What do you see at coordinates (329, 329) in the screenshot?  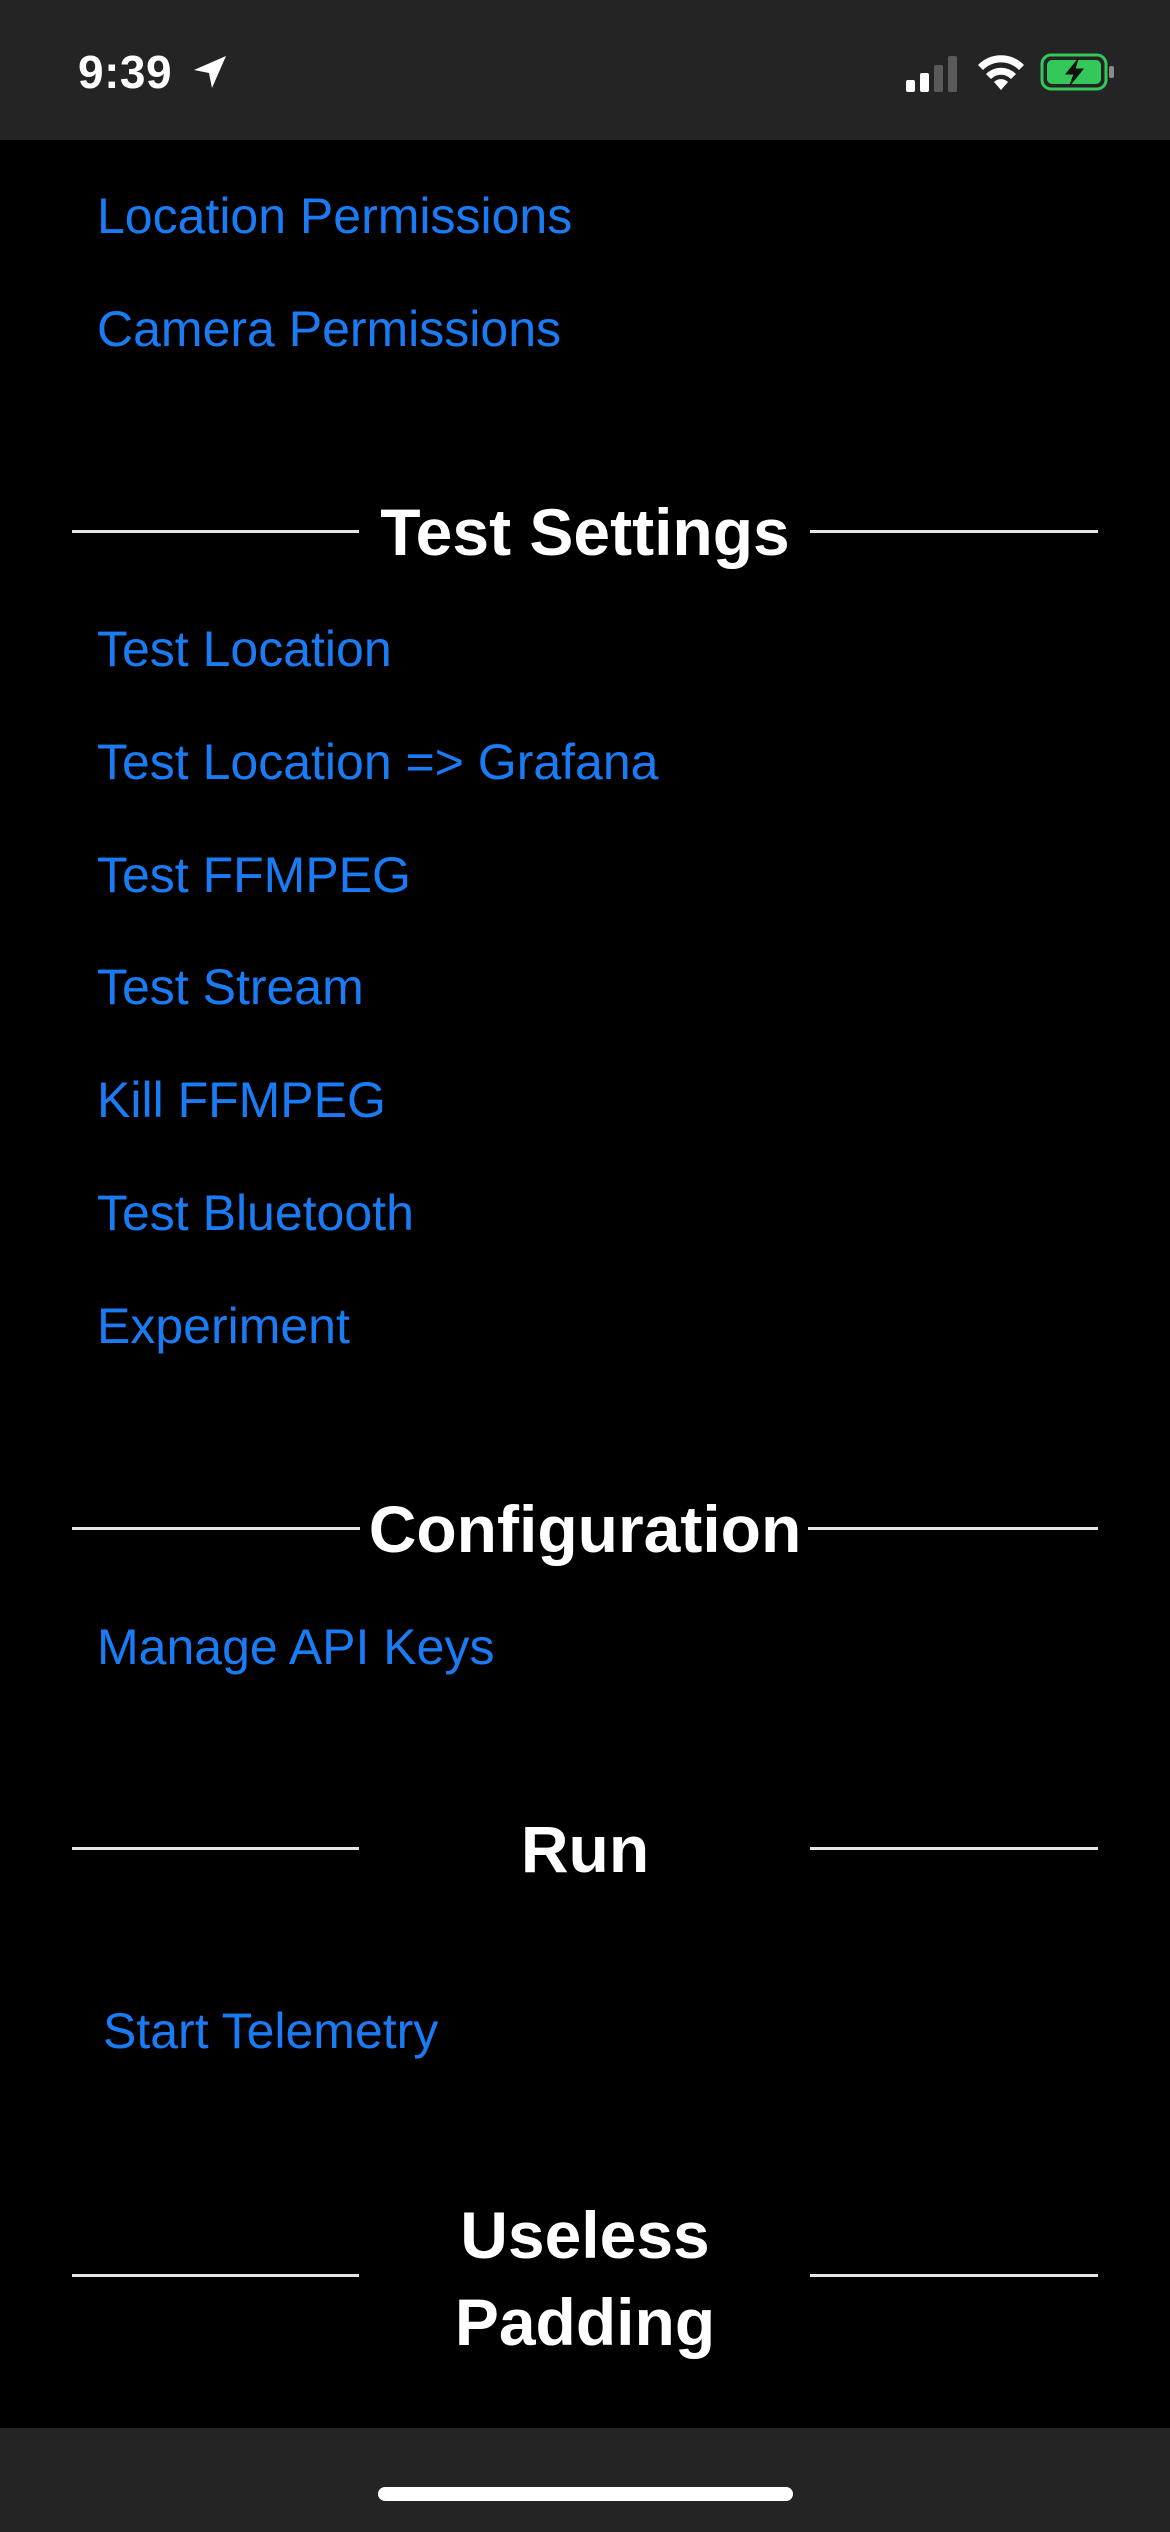 I see `camera-permissions-button: Camera Permissions` at bounding box center [329, 329].